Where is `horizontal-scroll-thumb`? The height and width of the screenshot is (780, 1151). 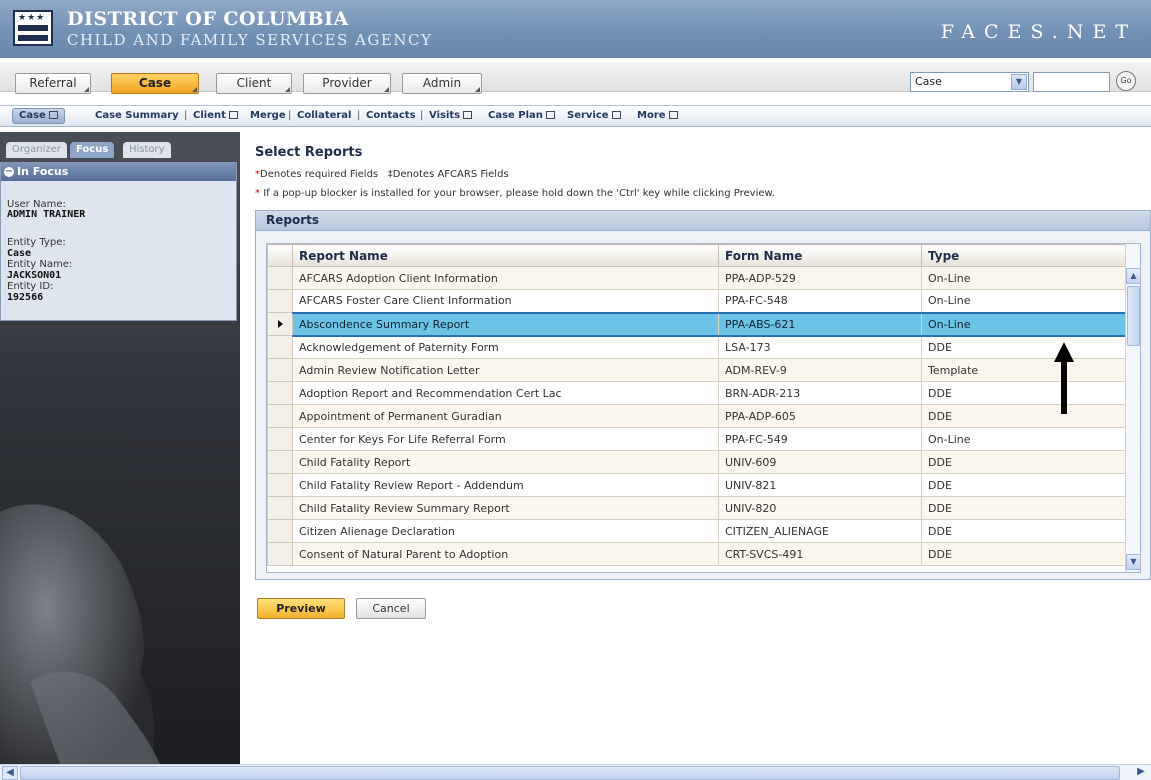 horizontal-scroll-thumb is located at coordinates (570, 773).